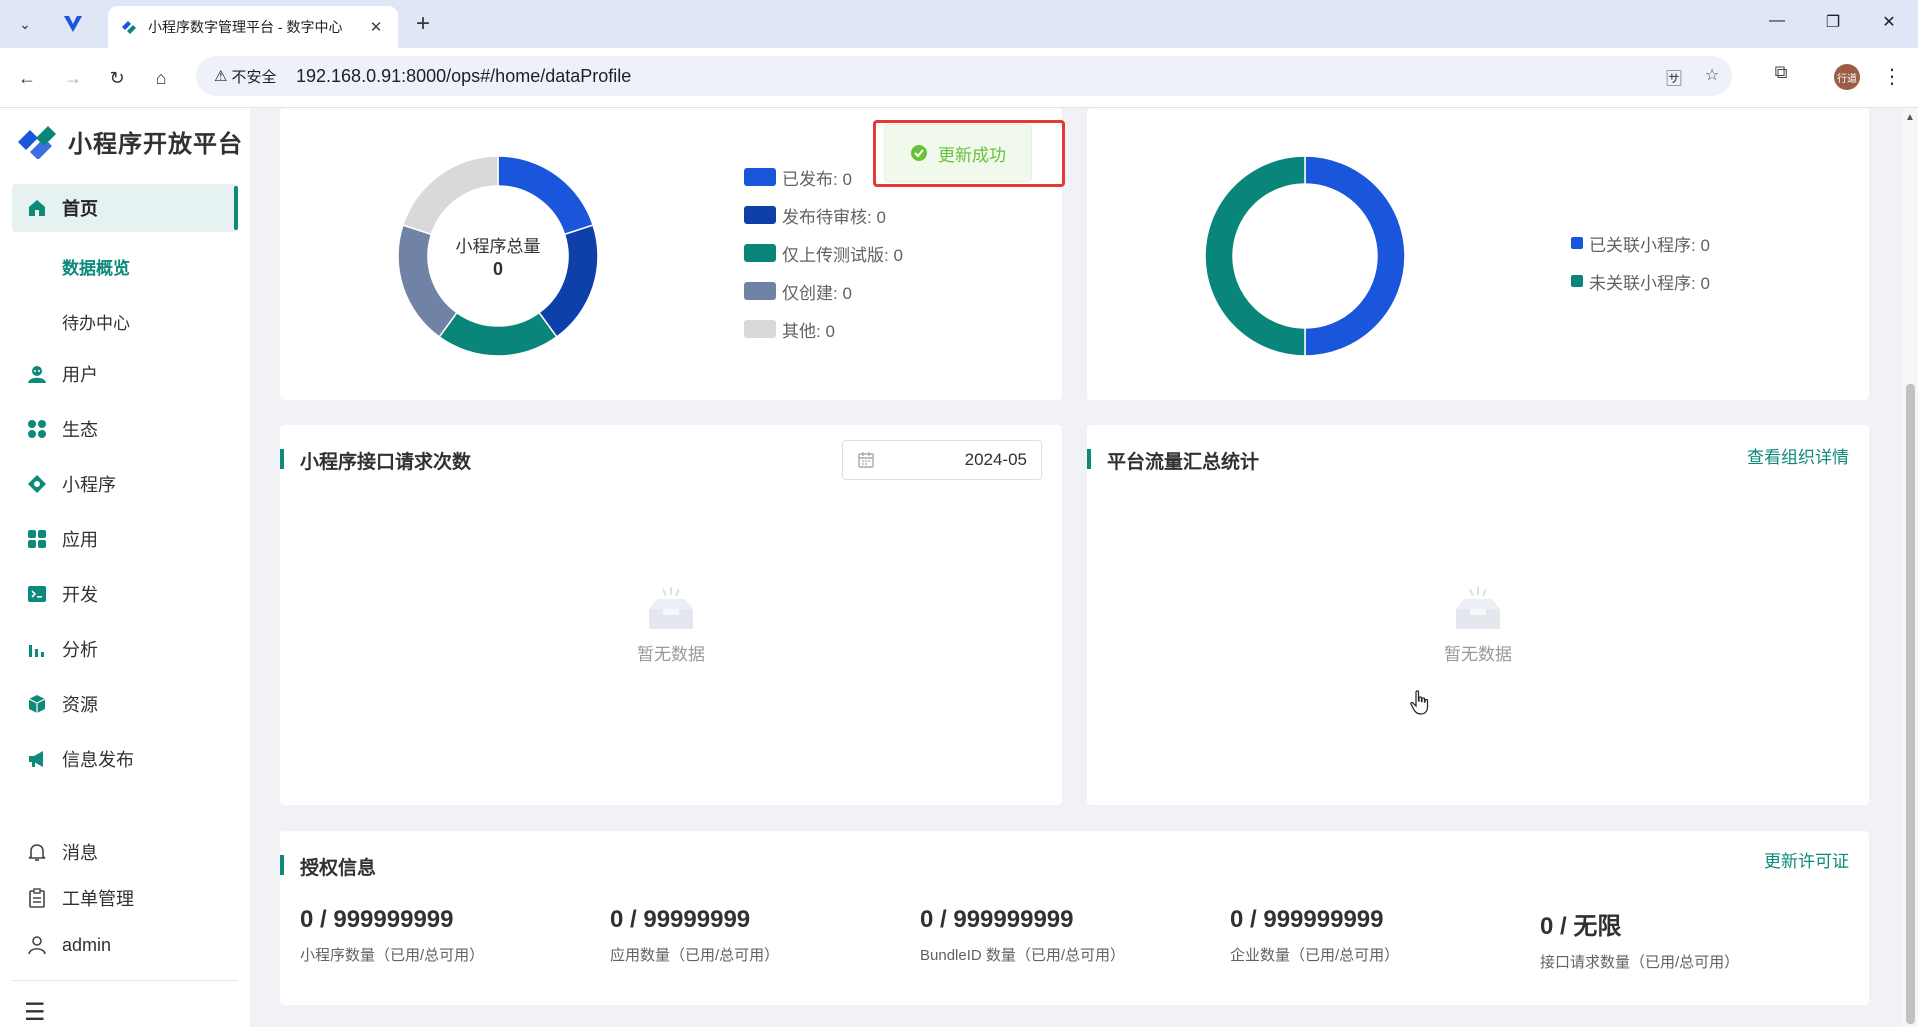 The image size is (1918, 1027). I want to click on sidebar-item-ecosystem: 生态, so click(125, 429).